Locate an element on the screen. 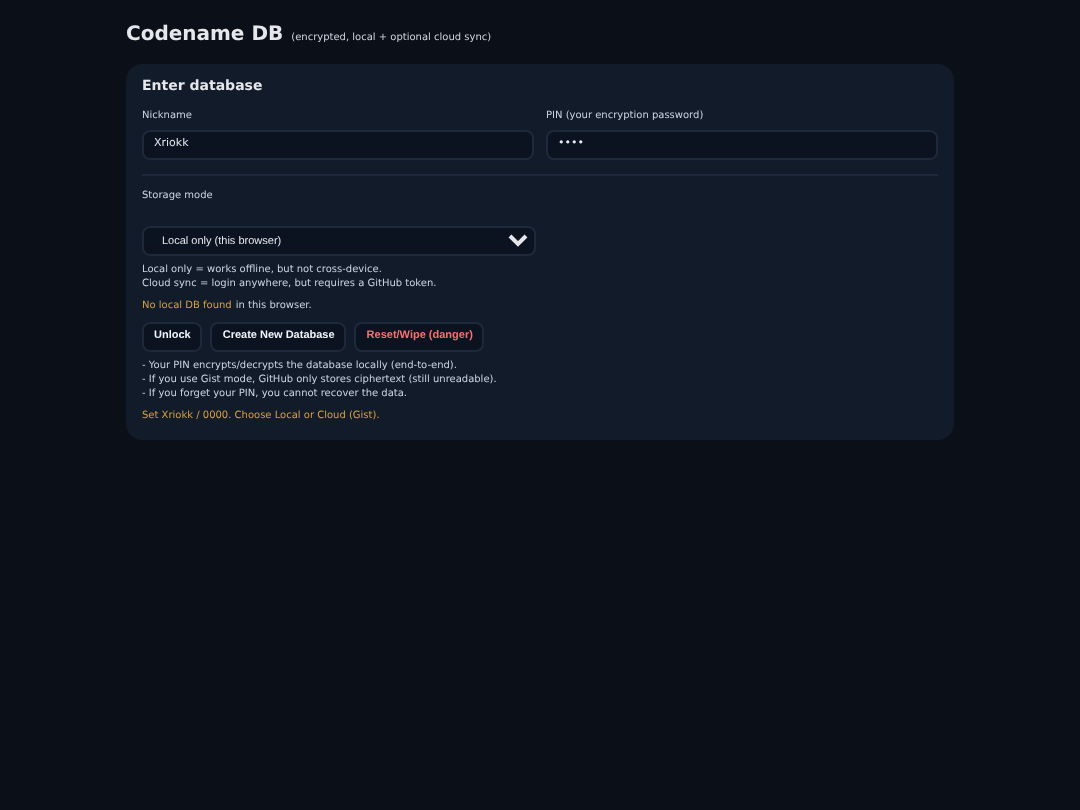 The height and width of the screenshot is (810, 1080). page-title: Codename DB is located at coordinates (205, 36).